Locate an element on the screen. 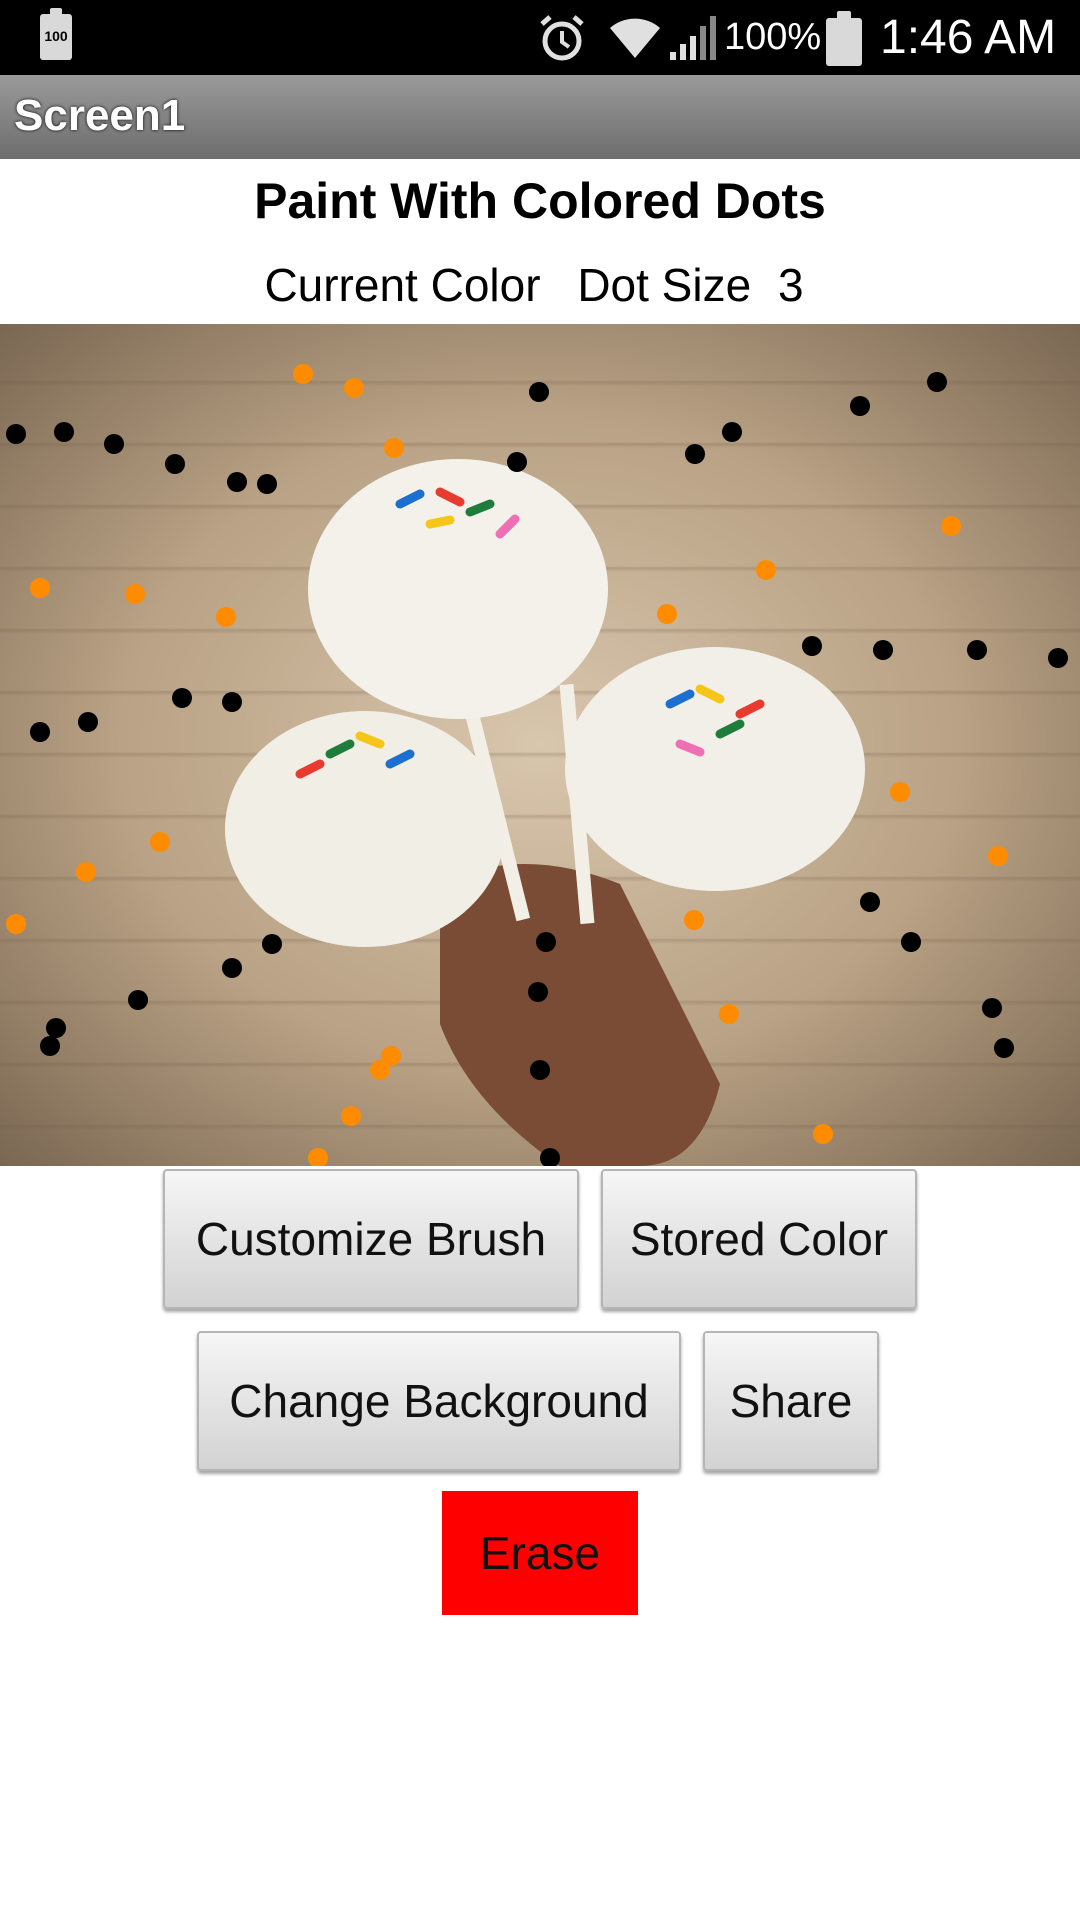 Image resolution: width=1080 pixels, height=1920 pixels. status-bar: 100 100% 1:46 AM is located at coordinates (540, 37).